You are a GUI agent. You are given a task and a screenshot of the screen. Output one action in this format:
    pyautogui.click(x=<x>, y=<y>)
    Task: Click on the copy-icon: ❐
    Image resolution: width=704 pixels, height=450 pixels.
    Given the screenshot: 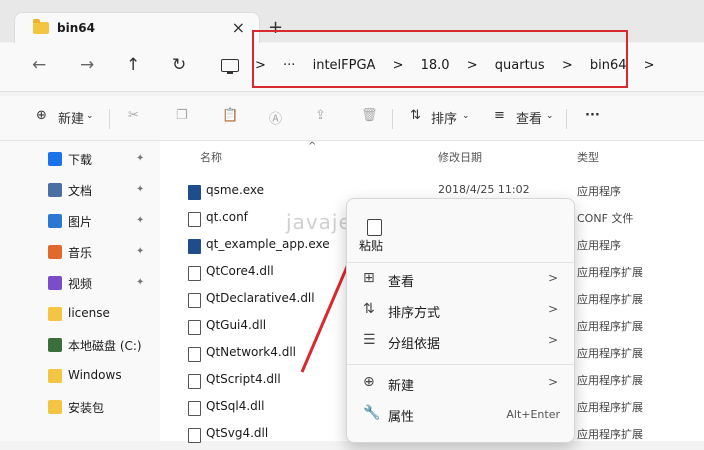 What is the action you would take?
    pyautogui.click(x=182, y=115)
    